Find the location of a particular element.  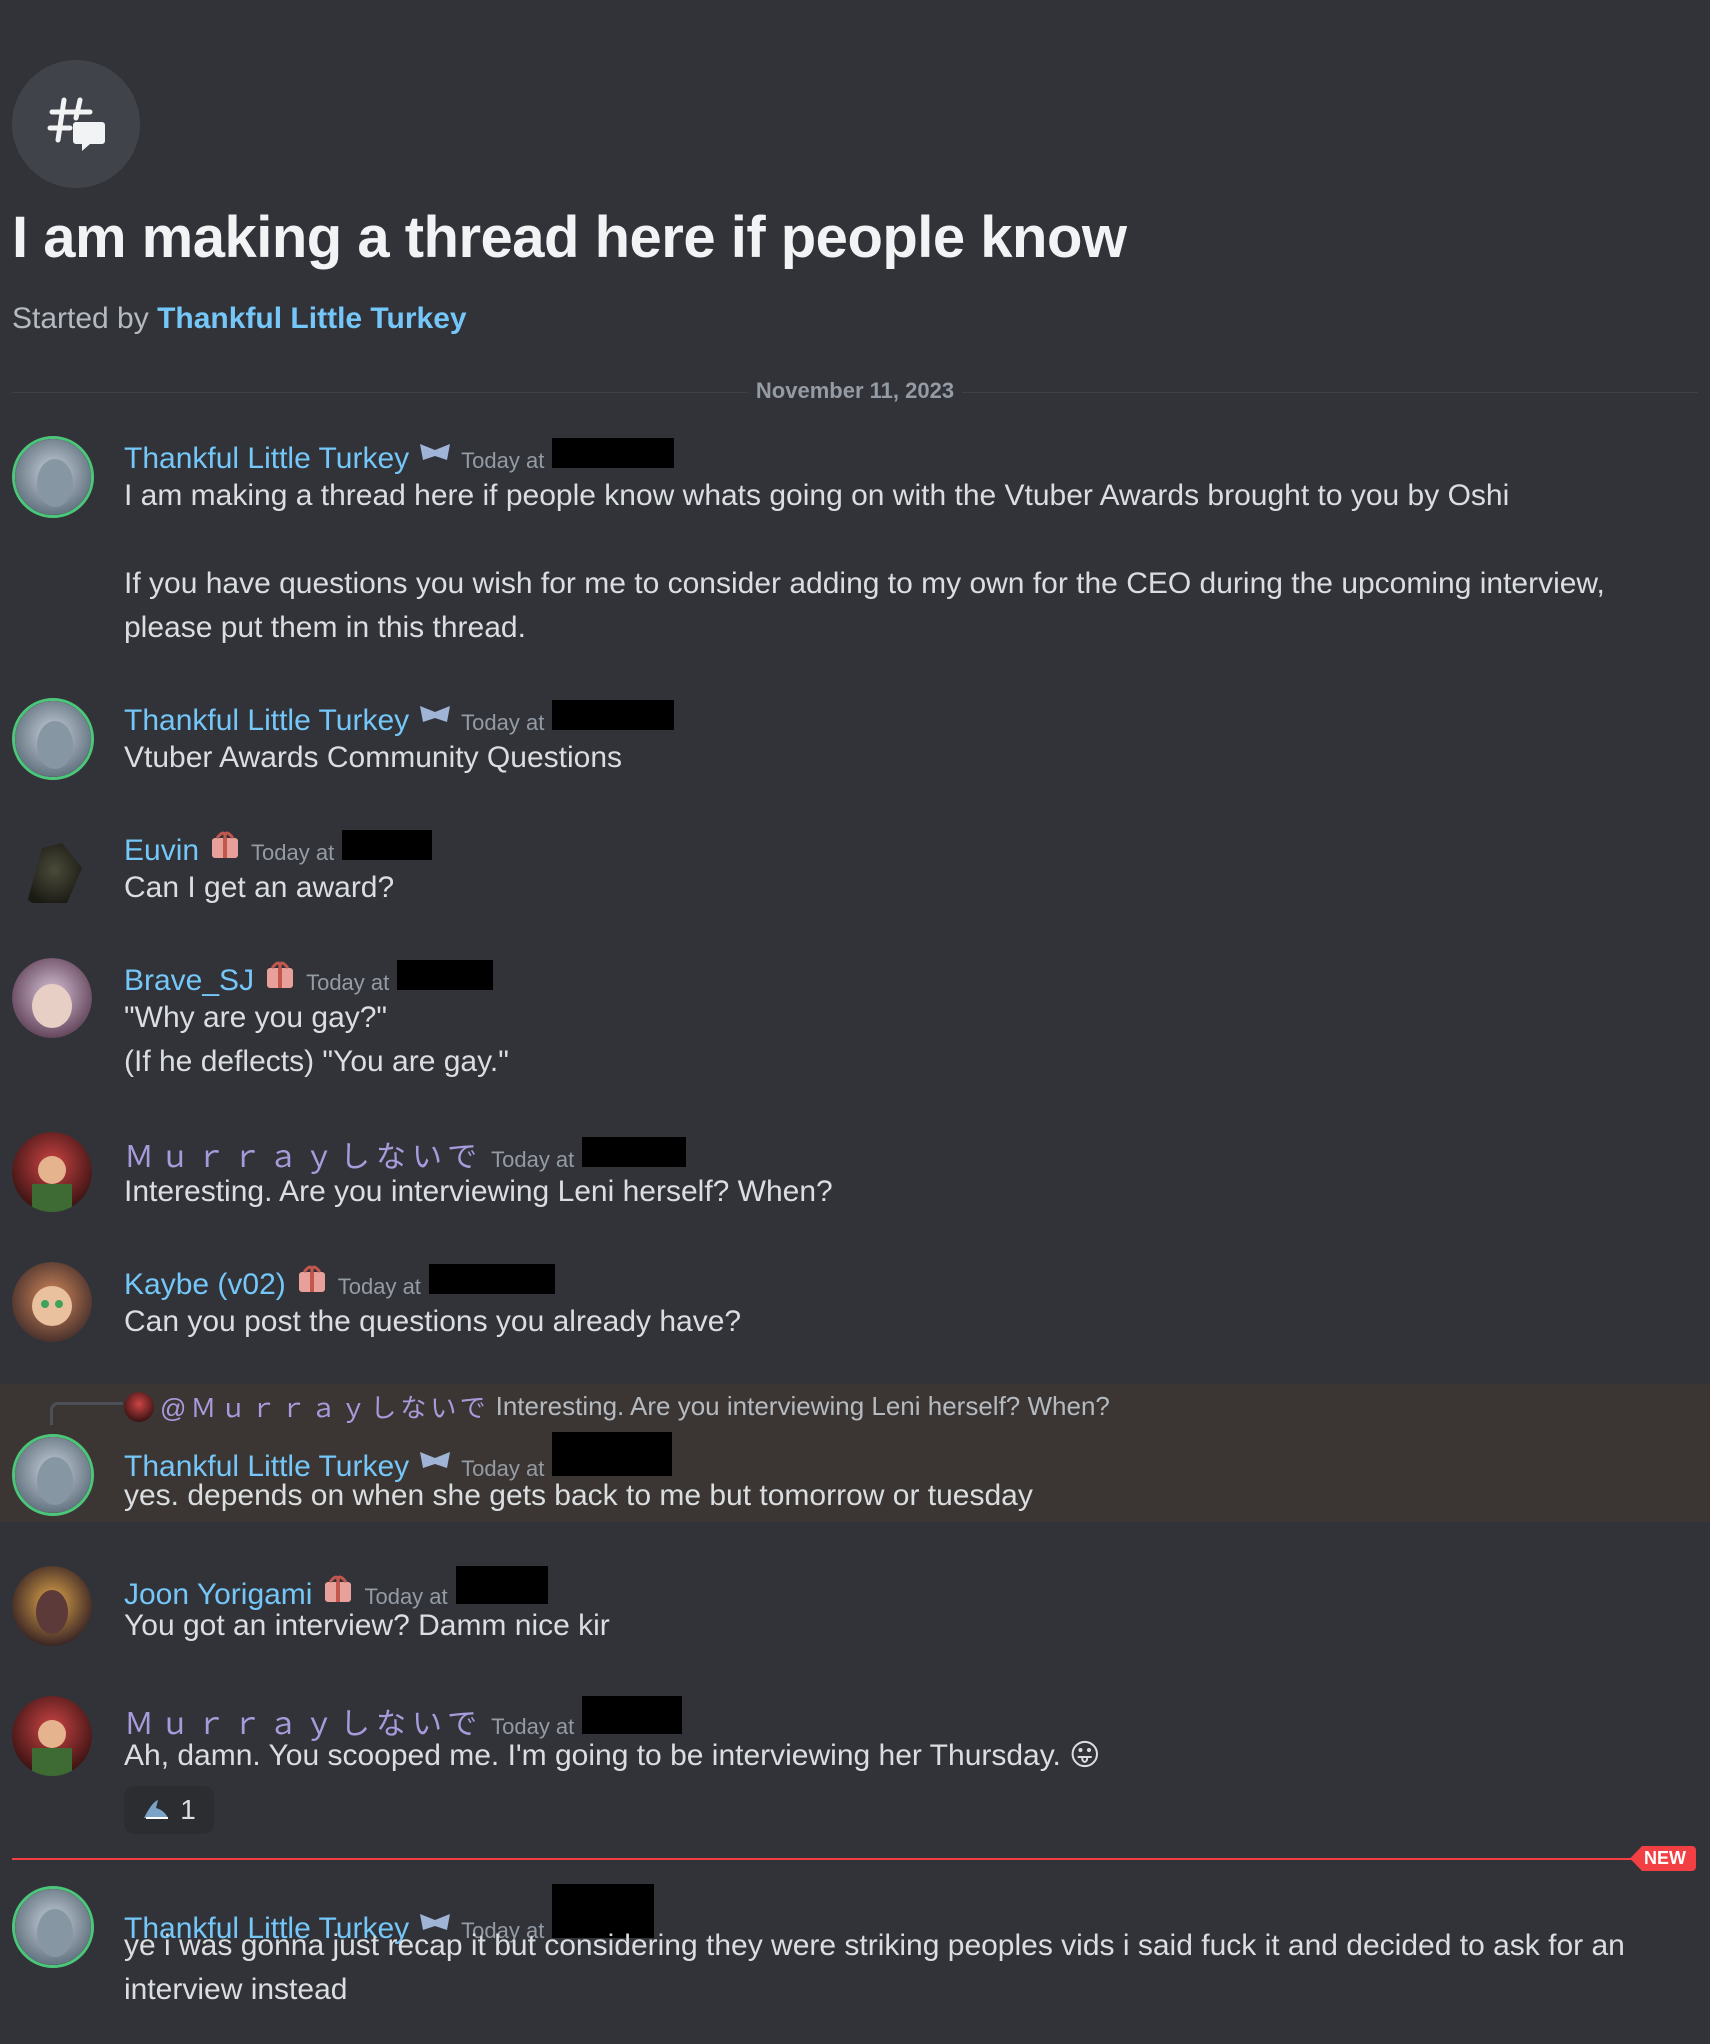

message: Euvin Today at Can I get an award? is located at coordinates (855, 870).